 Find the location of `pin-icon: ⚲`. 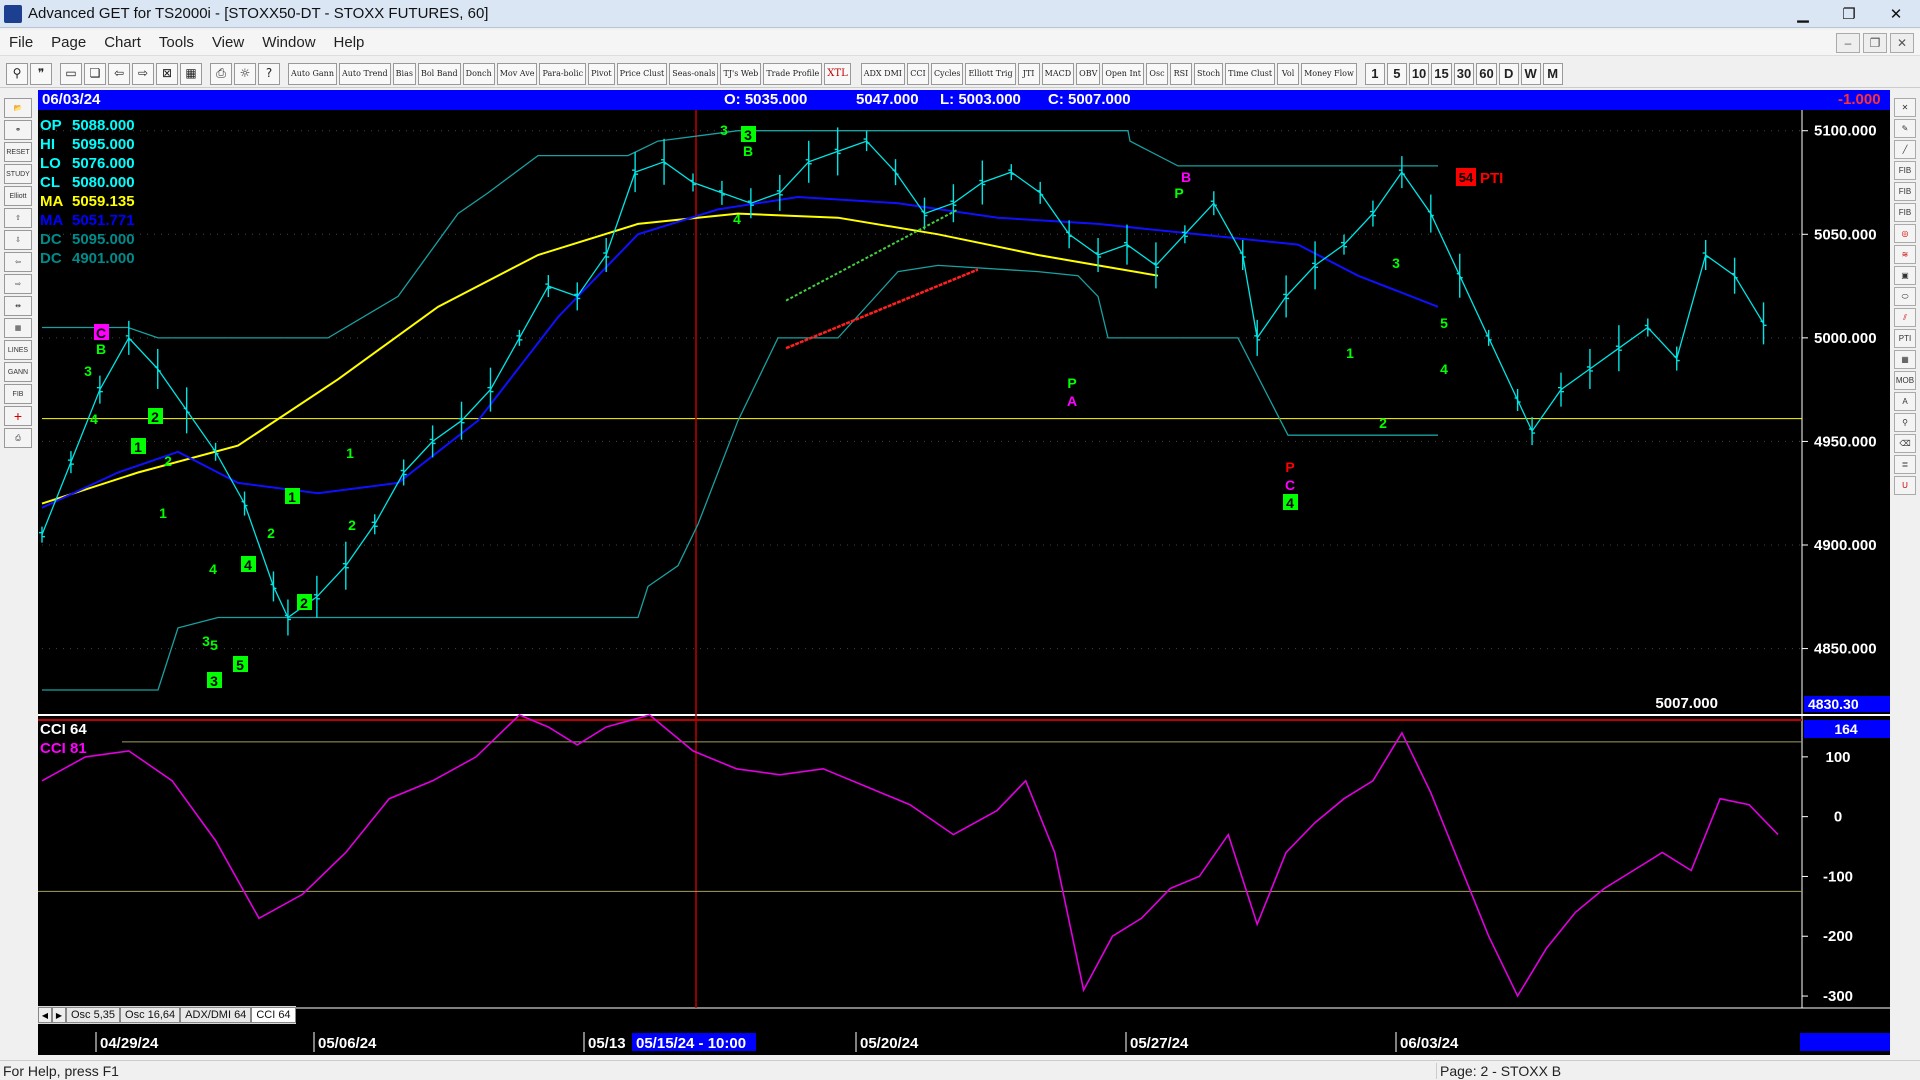

pin-icon: ⚲ is located at coordinates (17, 73).